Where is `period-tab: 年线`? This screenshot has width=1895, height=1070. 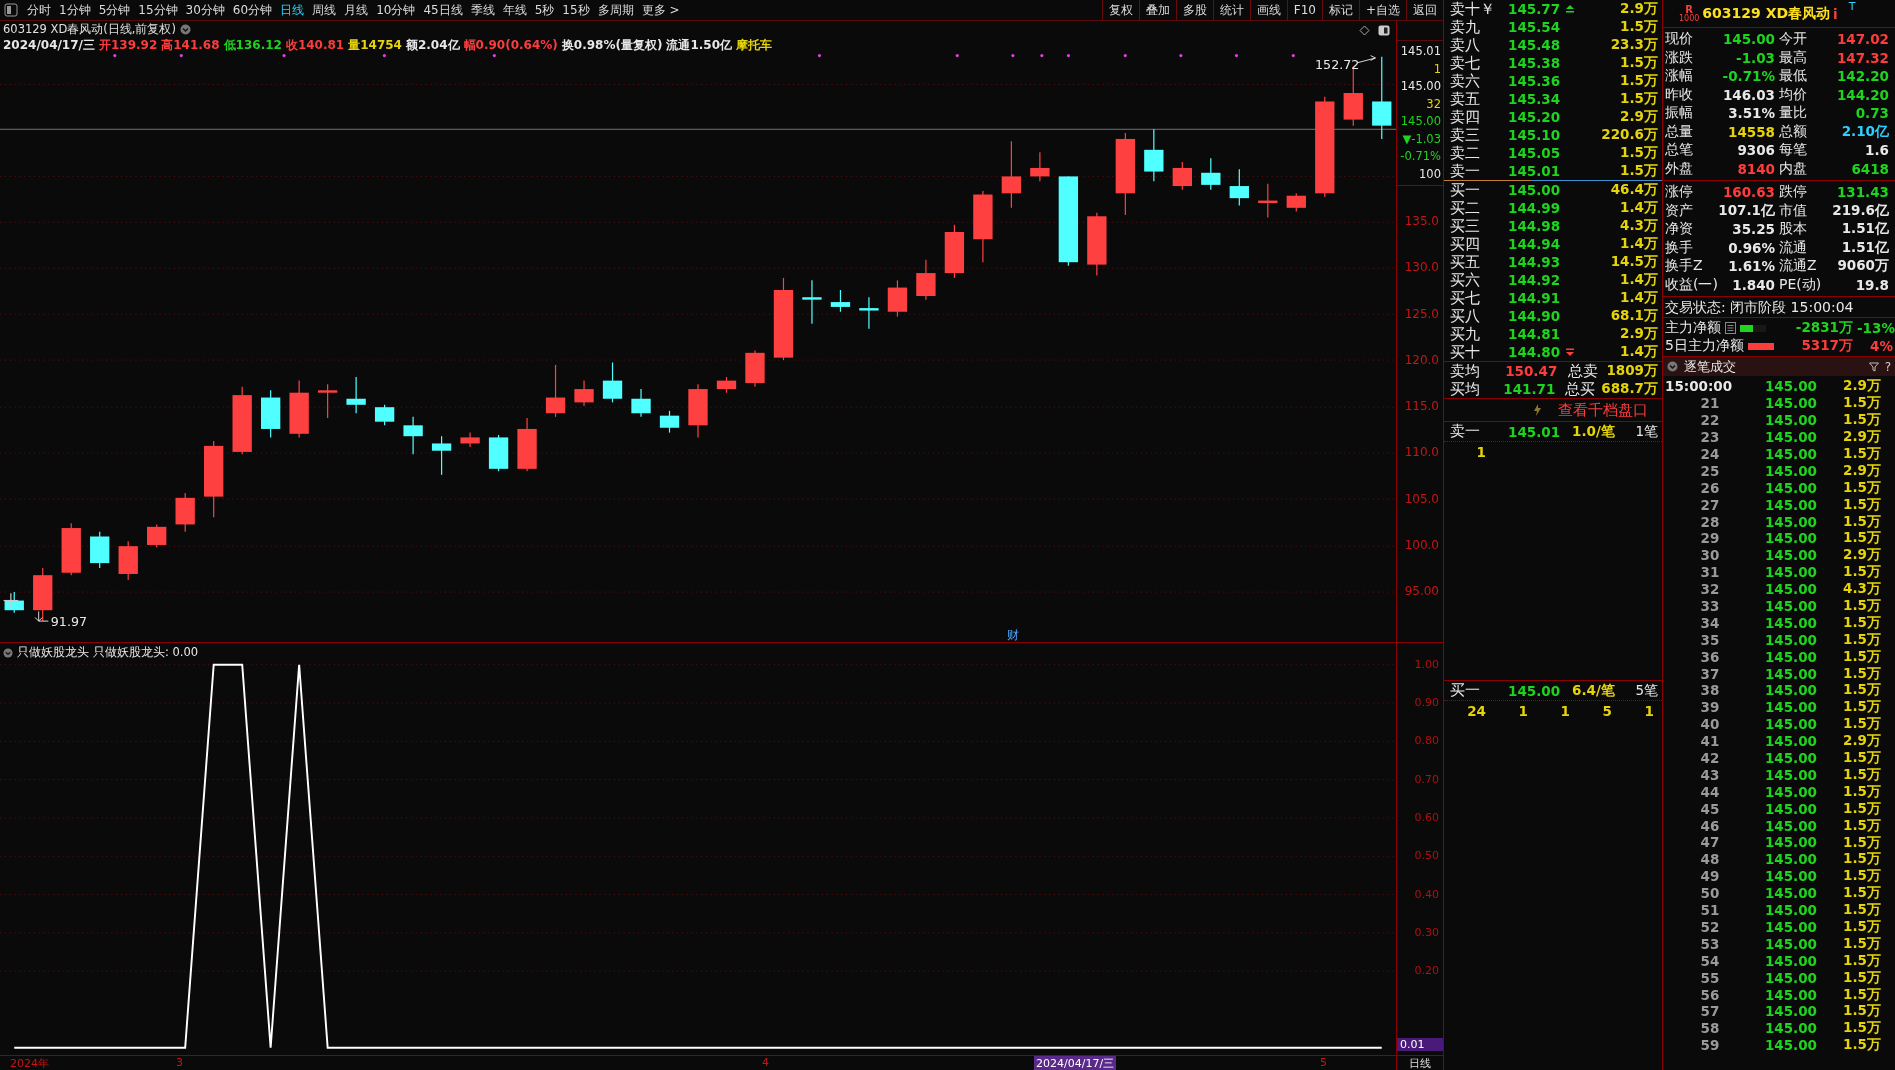
period-tab: 年线 is located at coordinates (514, 10).